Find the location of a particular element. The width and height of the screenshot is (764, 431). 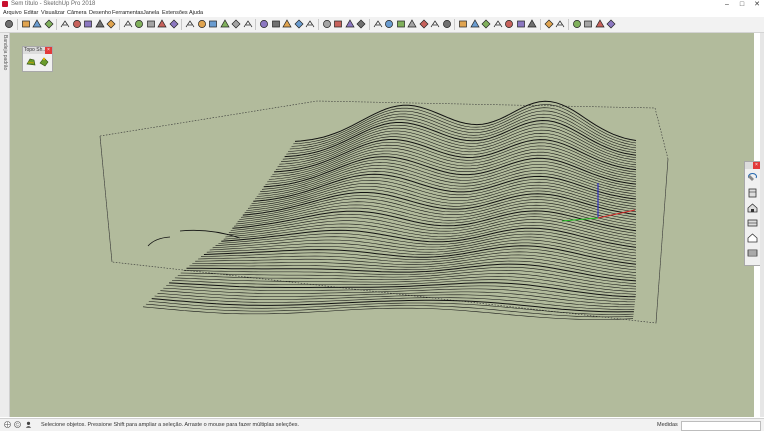

help-icon is located at coordinates (611, 24).